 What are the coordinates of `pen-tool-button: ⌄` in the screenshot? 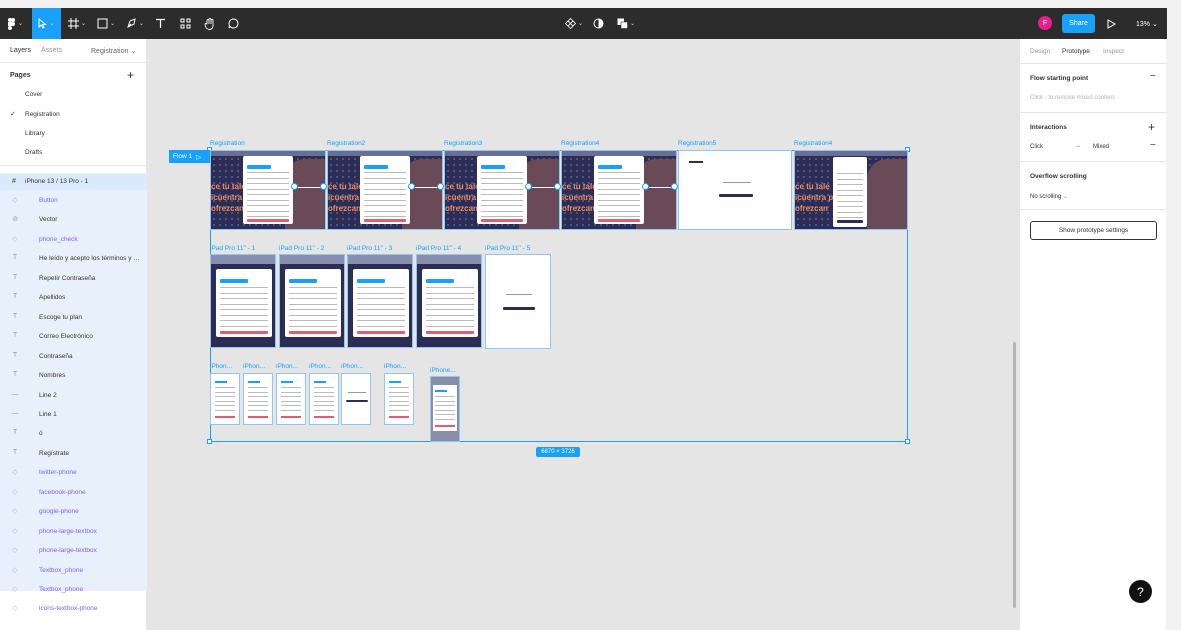 It's located at (135, 23).